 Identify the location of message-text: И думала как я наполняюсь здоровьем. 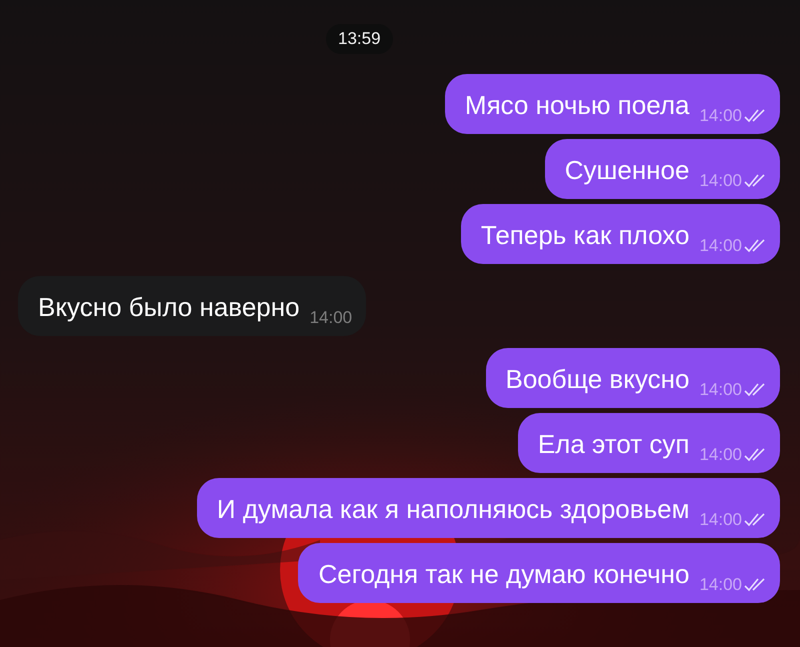
(453, 509).